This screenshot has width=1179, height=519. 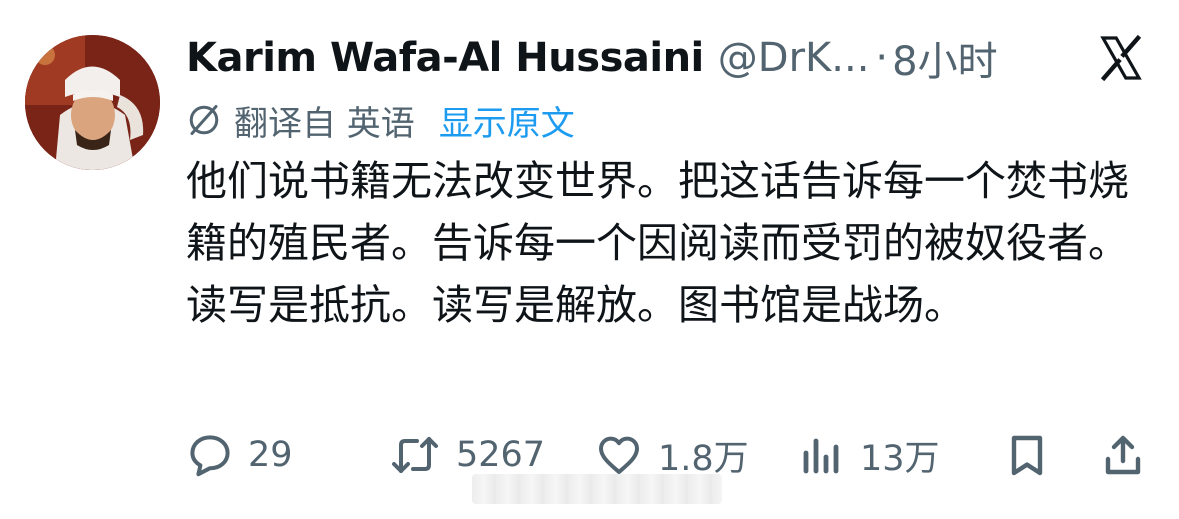 What do you see at coordinates (270, 455) in the screenshot?
I see `reply-count: 29` at bounding box center [270, 455].